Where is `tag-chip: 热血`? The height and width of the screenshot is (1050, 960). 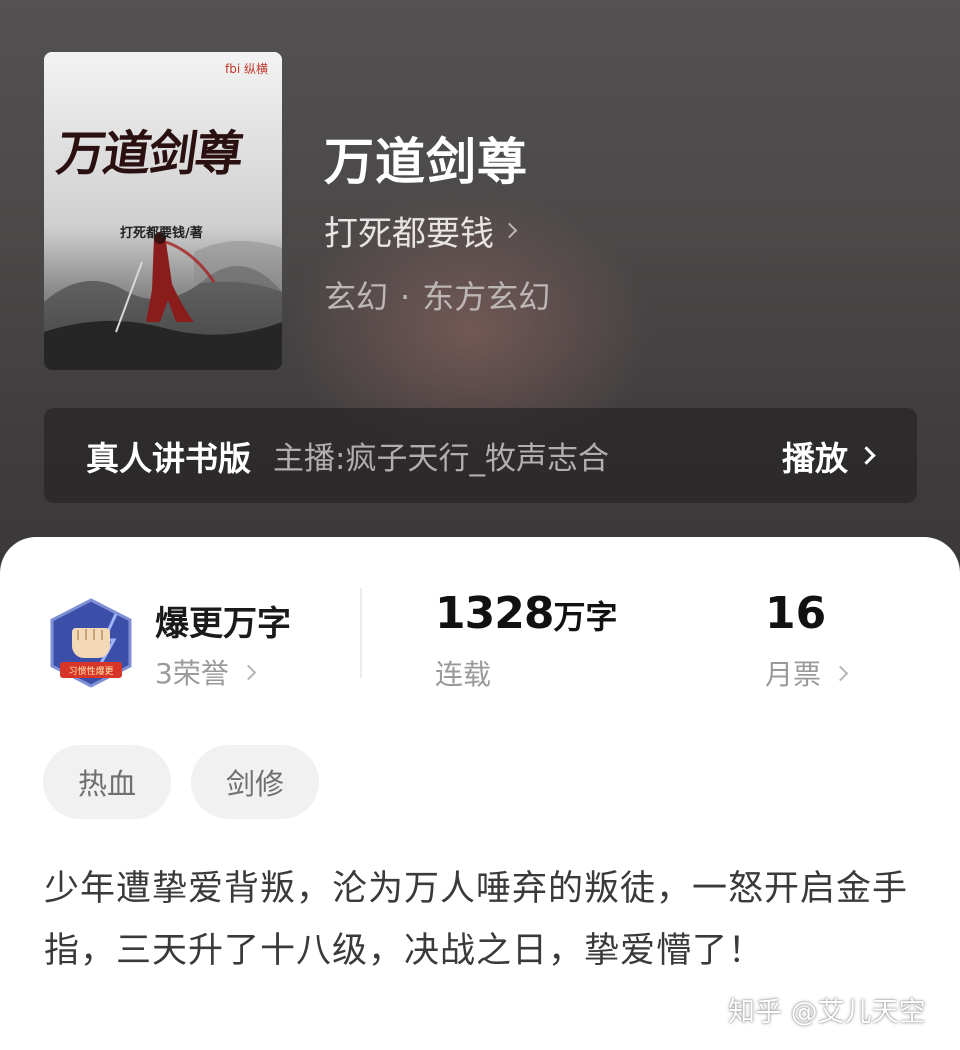
tag-chip: 热血 is located at coordinates (107, 782).